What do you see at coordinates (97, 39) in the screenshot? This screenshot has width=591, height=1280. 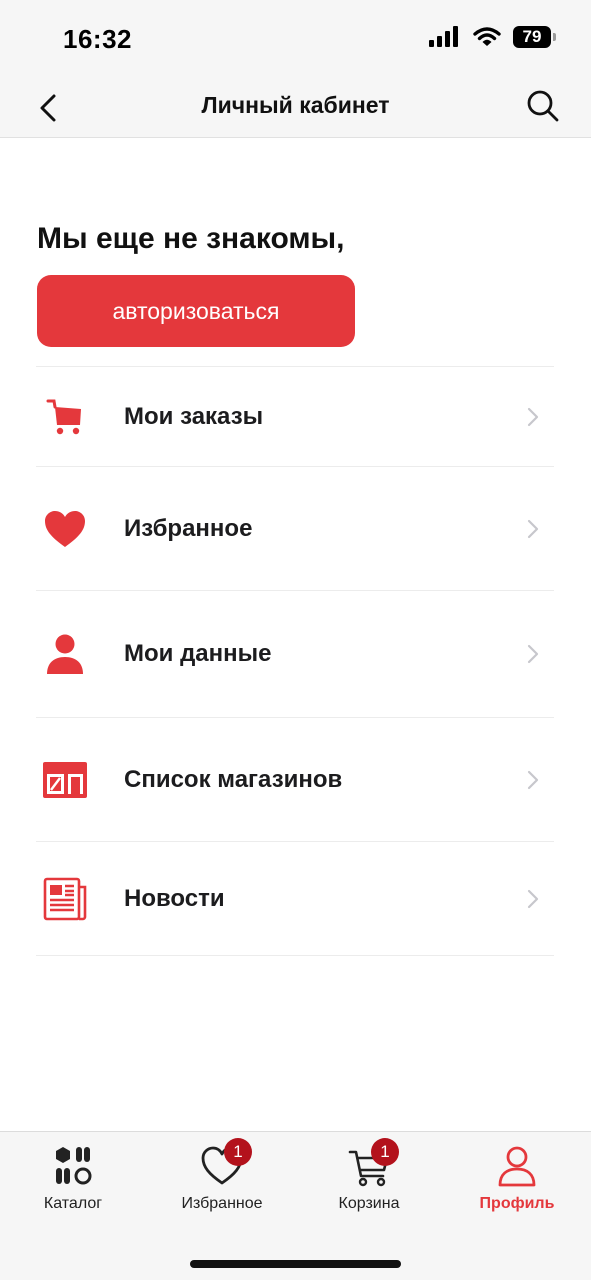 I see `status-time: 16:32` at bounding box center [97, 39].